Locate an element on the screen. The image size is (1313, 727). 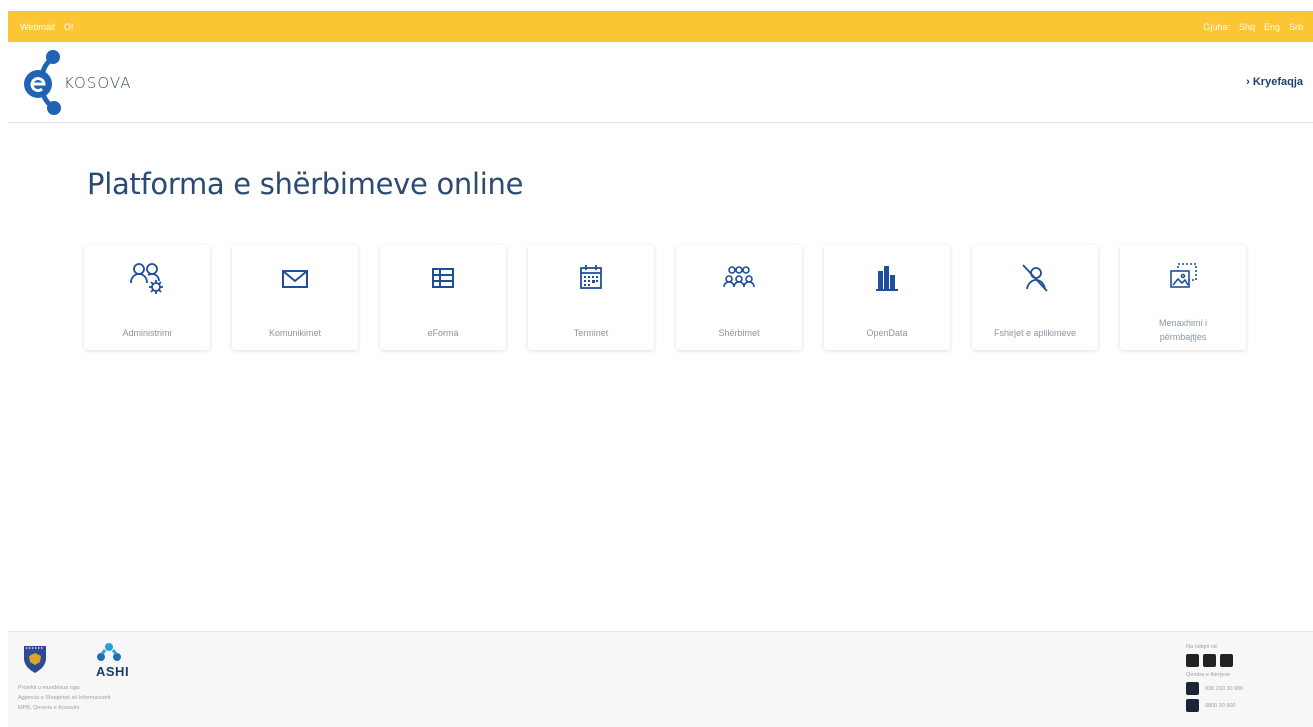
tile-label-line2: përmbajtjes is located at coordinates (1183, 337).